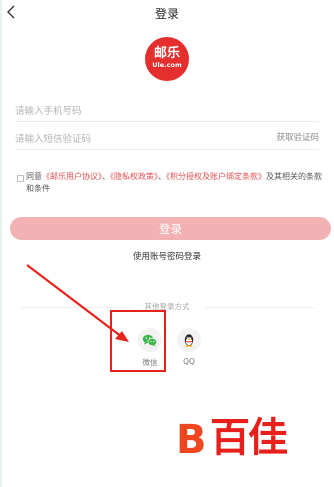 The image size is (334, 487). Describe the element at coordinates (191, 440) in the screenshot. I see `watermark-mark: B` at that location.